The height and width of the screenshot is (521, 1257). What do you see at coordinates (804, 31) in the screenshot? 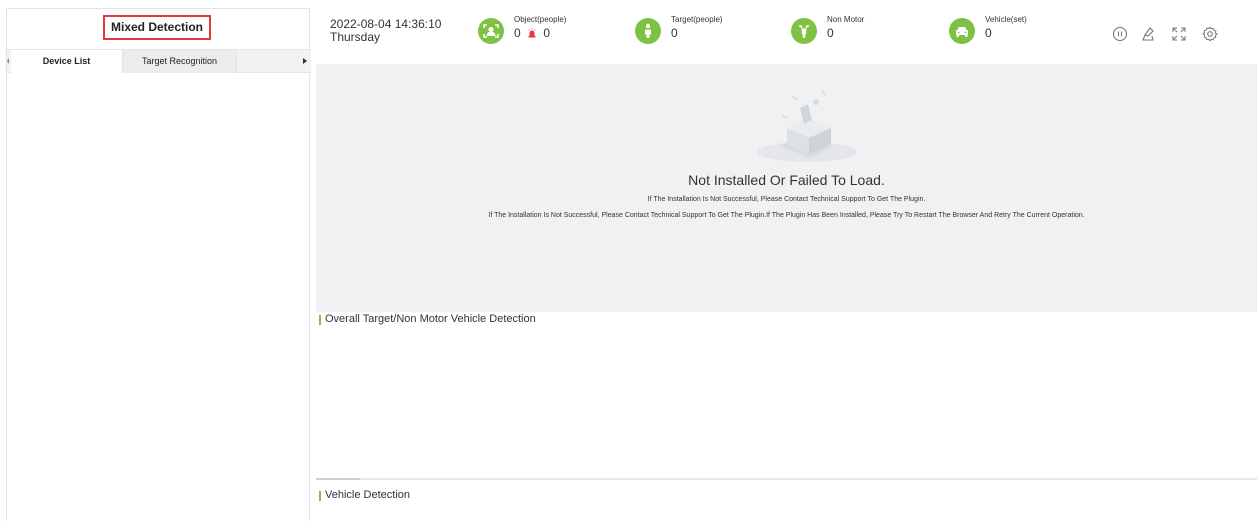
I see `scooter-icon` at bounding box center [804, 31].